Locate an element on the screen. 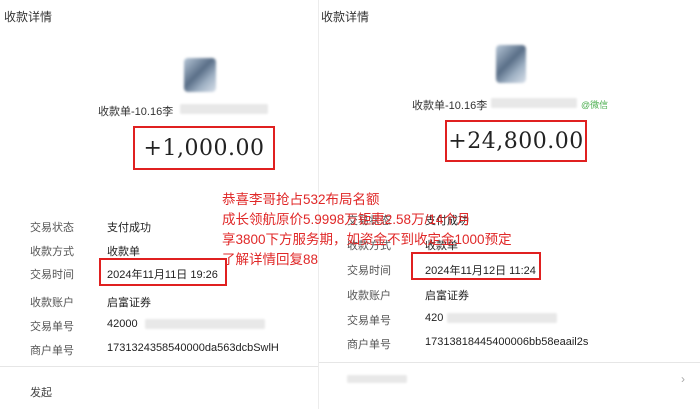 The width and height of the screenshot is (700, 409). amount-value: +24,800.00 is located at coordinates (516, 141).